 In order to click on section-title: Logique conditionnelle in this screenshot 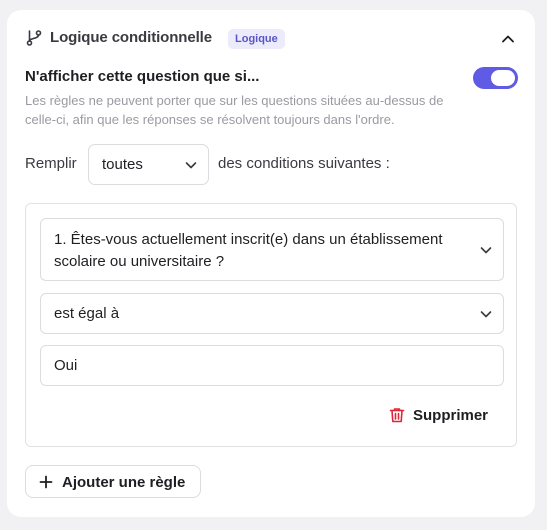, I will do `click(131, 37)`.